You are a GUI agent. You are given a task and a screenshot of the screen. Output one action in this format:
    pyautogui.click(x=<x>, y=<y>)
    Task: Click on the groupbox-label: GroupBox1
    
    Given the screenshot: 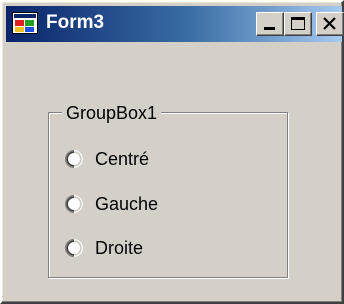 What is the action you would take?
    pyautogui.click(x=112, y=113)
    